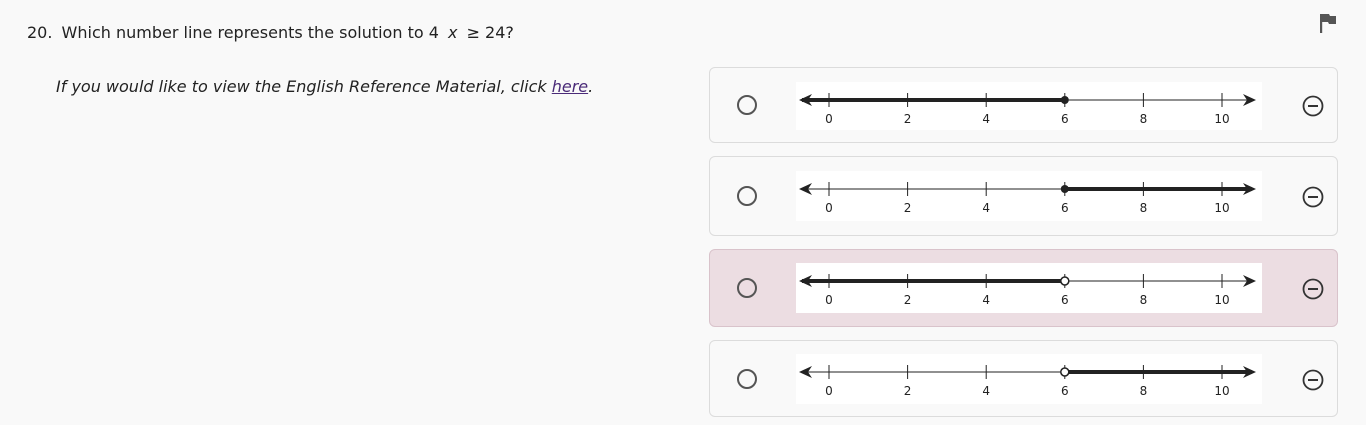  Describe the element at coordinates (591, 86) in the screenshot. I see `reference-period: .` at that location.